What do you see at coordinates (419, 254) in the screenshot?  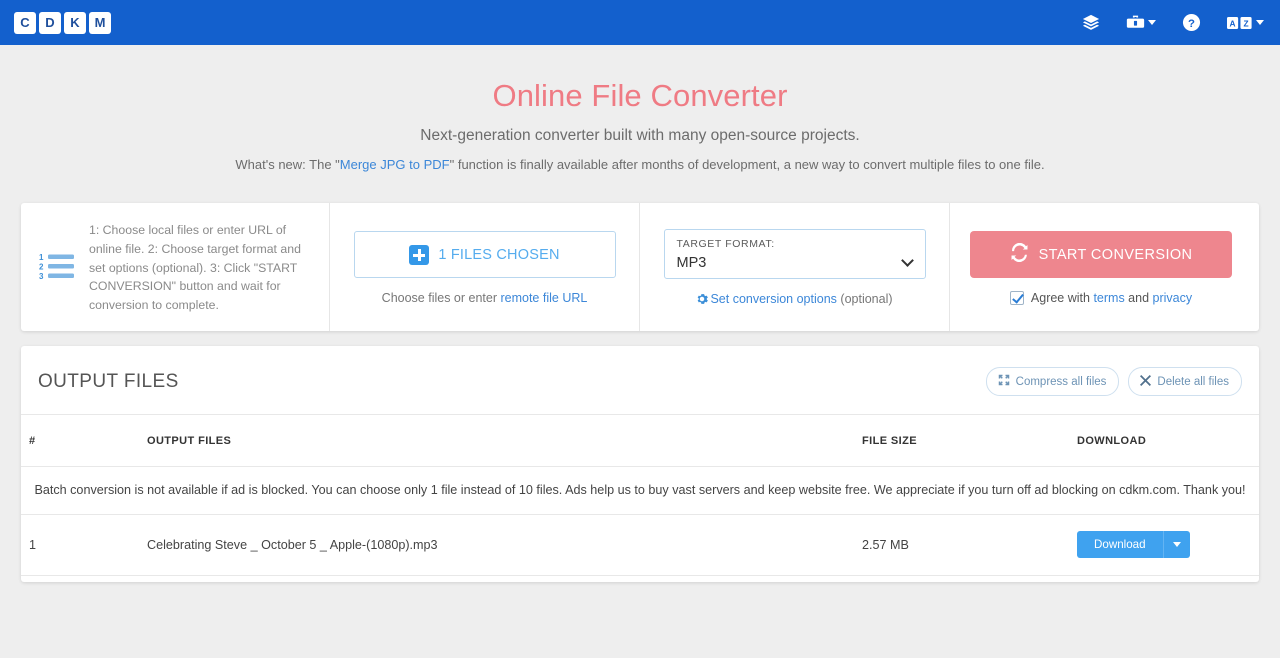 I see `plus-square-icon` at bounding box center [419, 254].